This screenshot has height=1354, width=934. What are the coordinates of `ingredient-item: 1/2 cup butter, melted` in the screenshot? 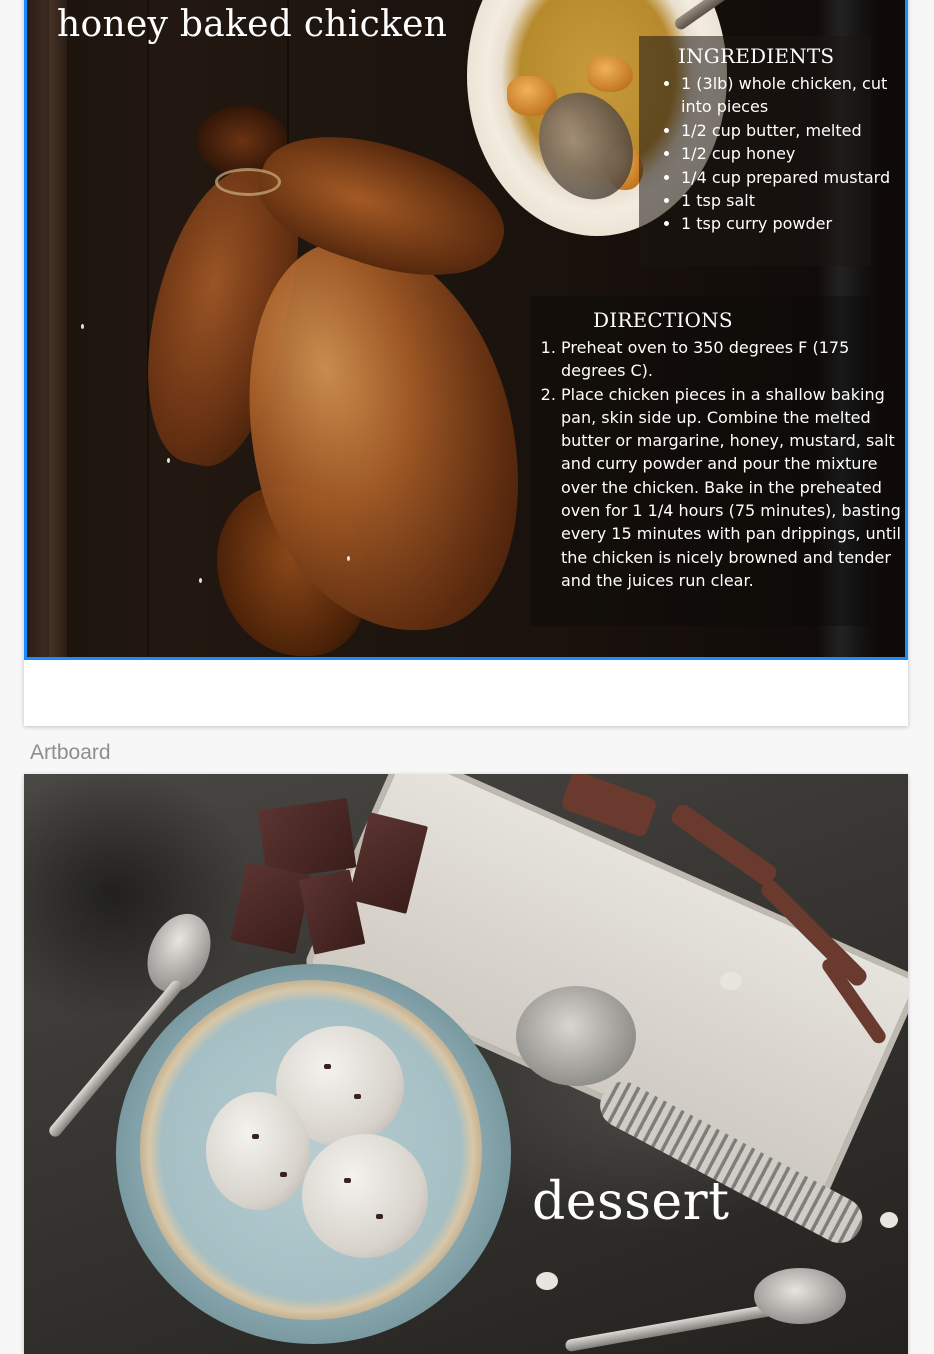 It's located at (786, 130).